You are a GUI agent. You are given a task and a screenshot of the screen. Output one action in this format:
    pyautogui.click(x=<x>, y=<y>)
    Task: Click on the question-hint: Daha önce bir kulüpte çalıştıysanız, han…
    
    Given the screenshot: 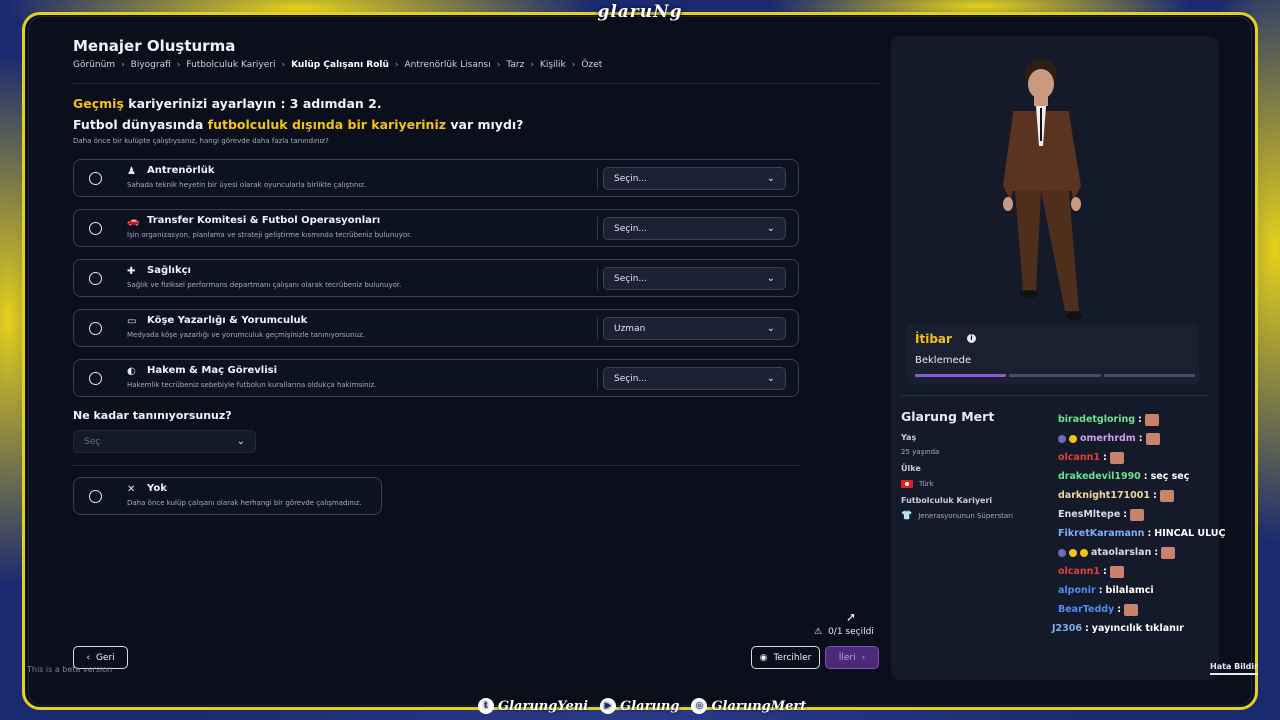 What is the action you would take?
    pyautogui.click(x=201, y=141)
    